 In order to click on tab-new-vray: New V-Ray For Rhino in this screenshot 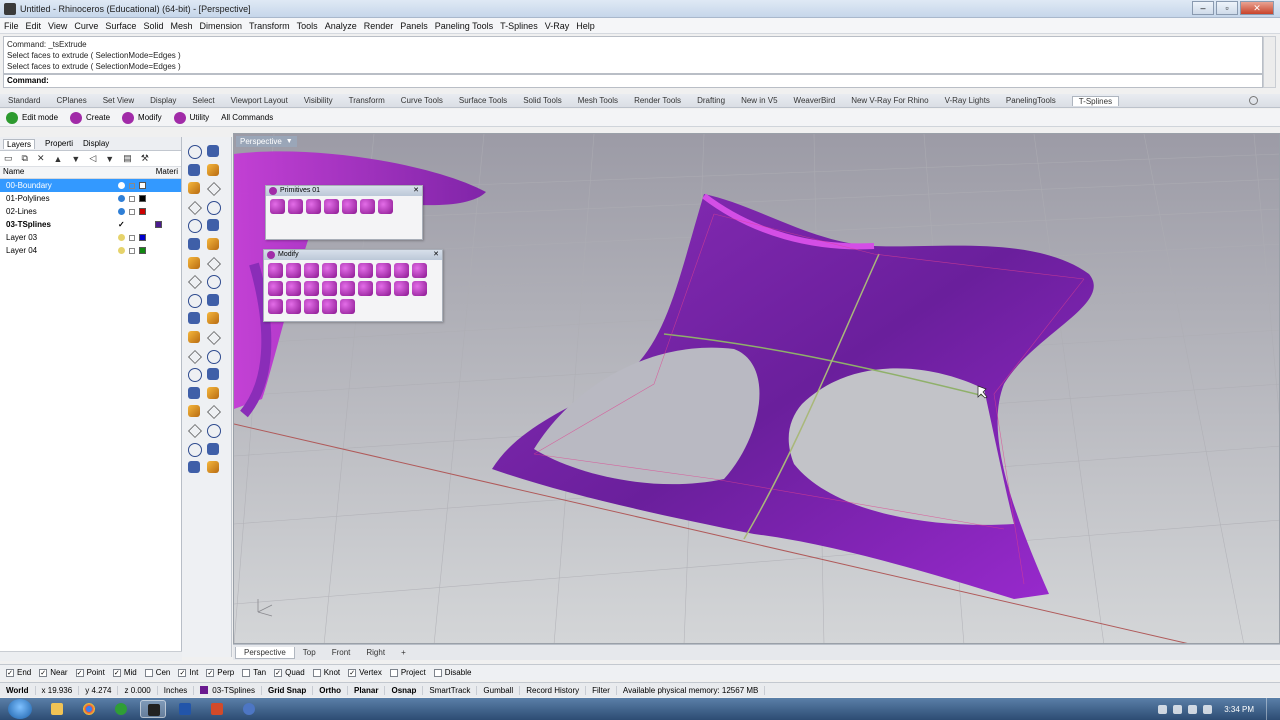, I will do `click(889, 100)`.